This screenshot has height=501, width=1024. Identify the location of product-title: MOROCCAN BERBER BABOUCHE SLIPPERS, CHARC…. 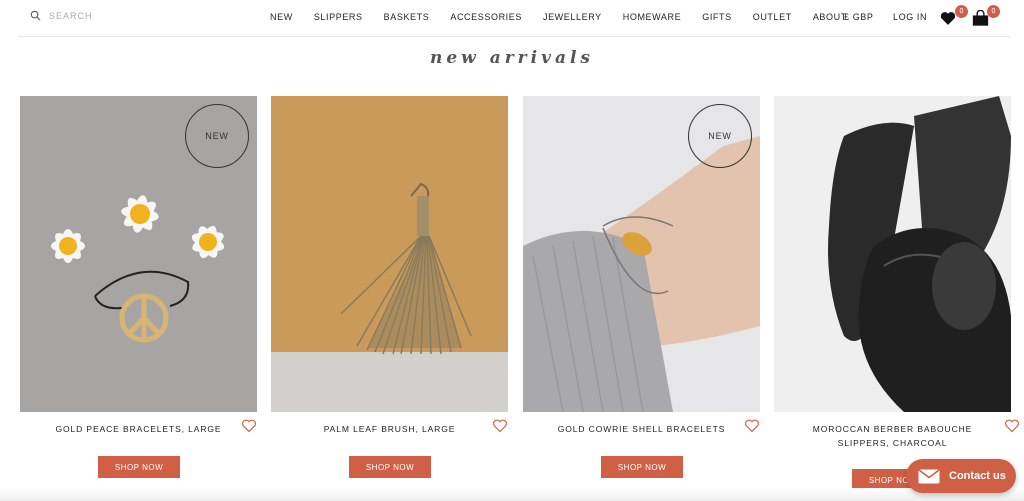
(892, 436).